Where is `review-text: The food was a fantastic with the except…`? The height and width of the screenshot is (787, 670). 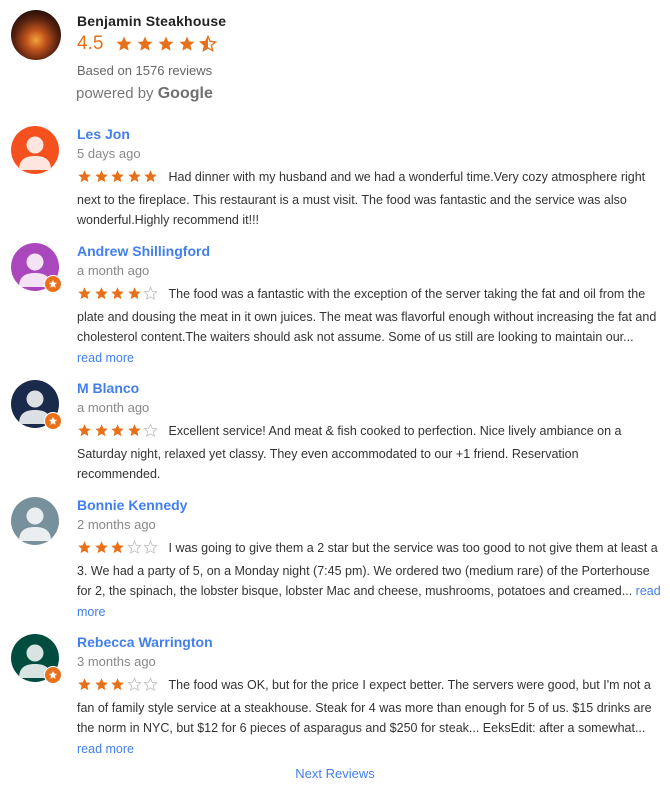
review-text: The food was a fantastic with the except… is located at coordinates (367, 315).